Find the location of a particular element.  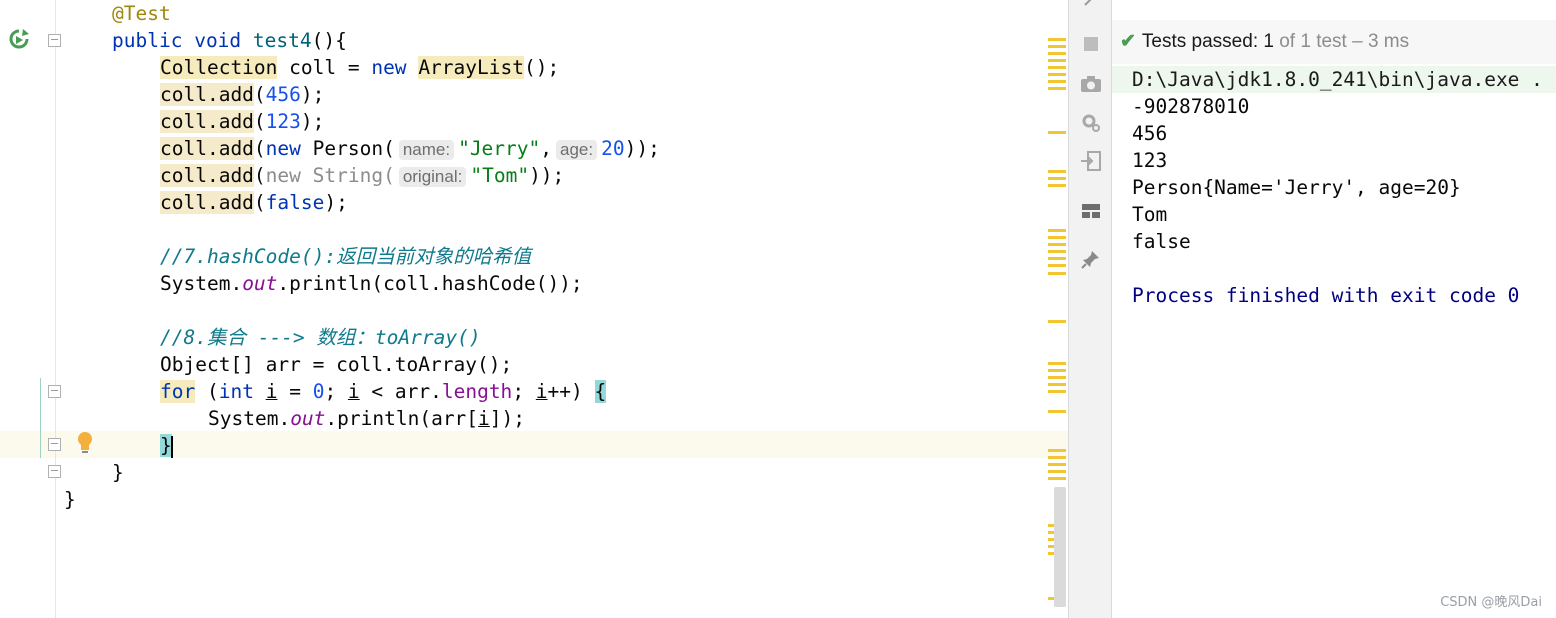

change-marker is located at coordinates (40, 418).